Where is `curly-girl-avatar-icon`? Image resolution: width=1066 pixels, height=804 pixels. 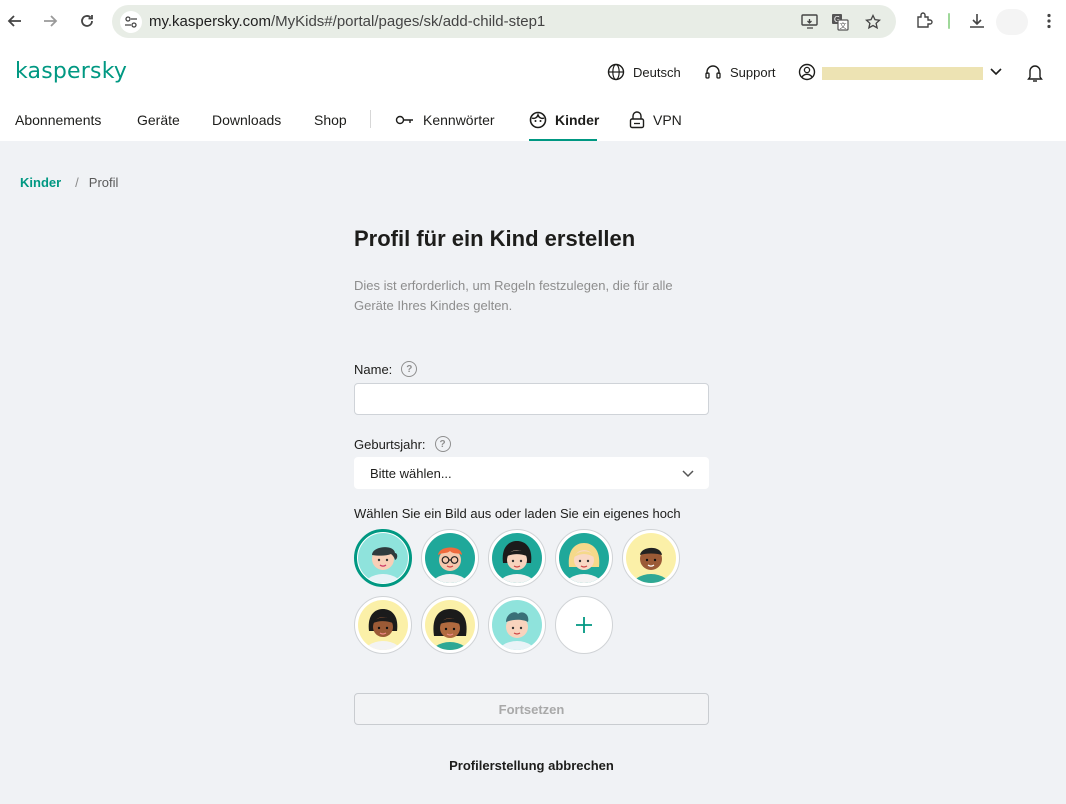 curly-girl-avatar-icon is located at coordinates (450, 625).